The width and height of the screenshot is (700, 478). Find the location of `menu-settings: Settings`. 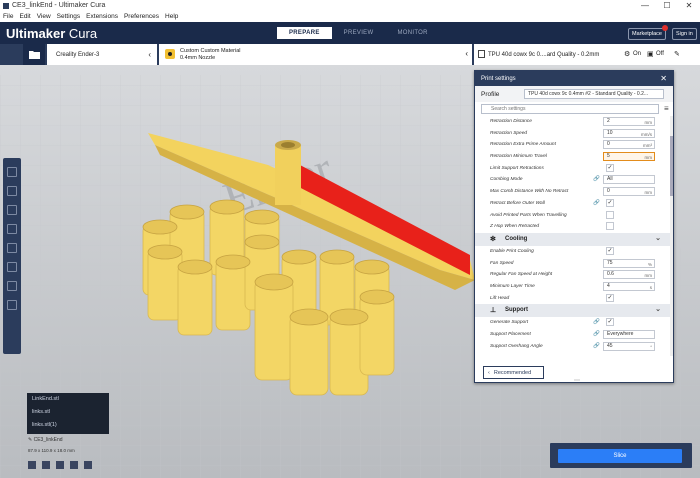

menu-settings: Settings is located at coordinates (69, 16).